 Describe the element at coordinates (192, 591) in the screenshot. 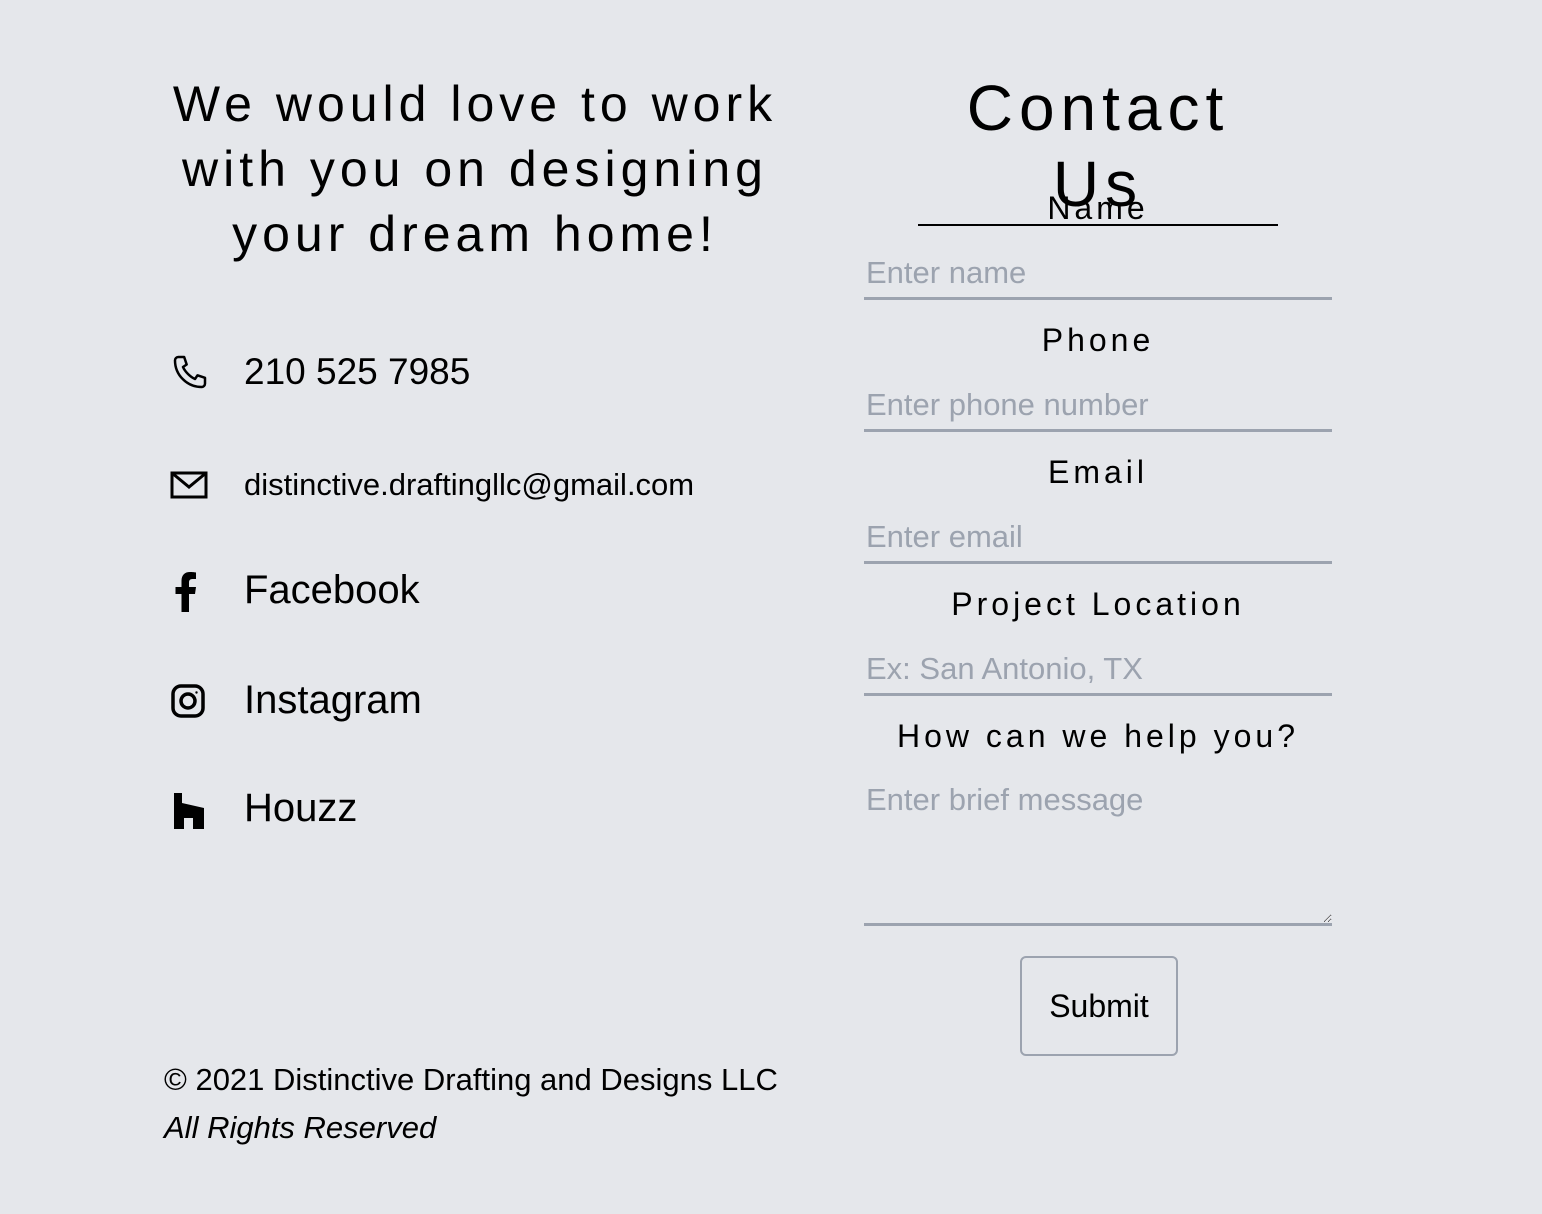

I see `facebook-icon` at that location.